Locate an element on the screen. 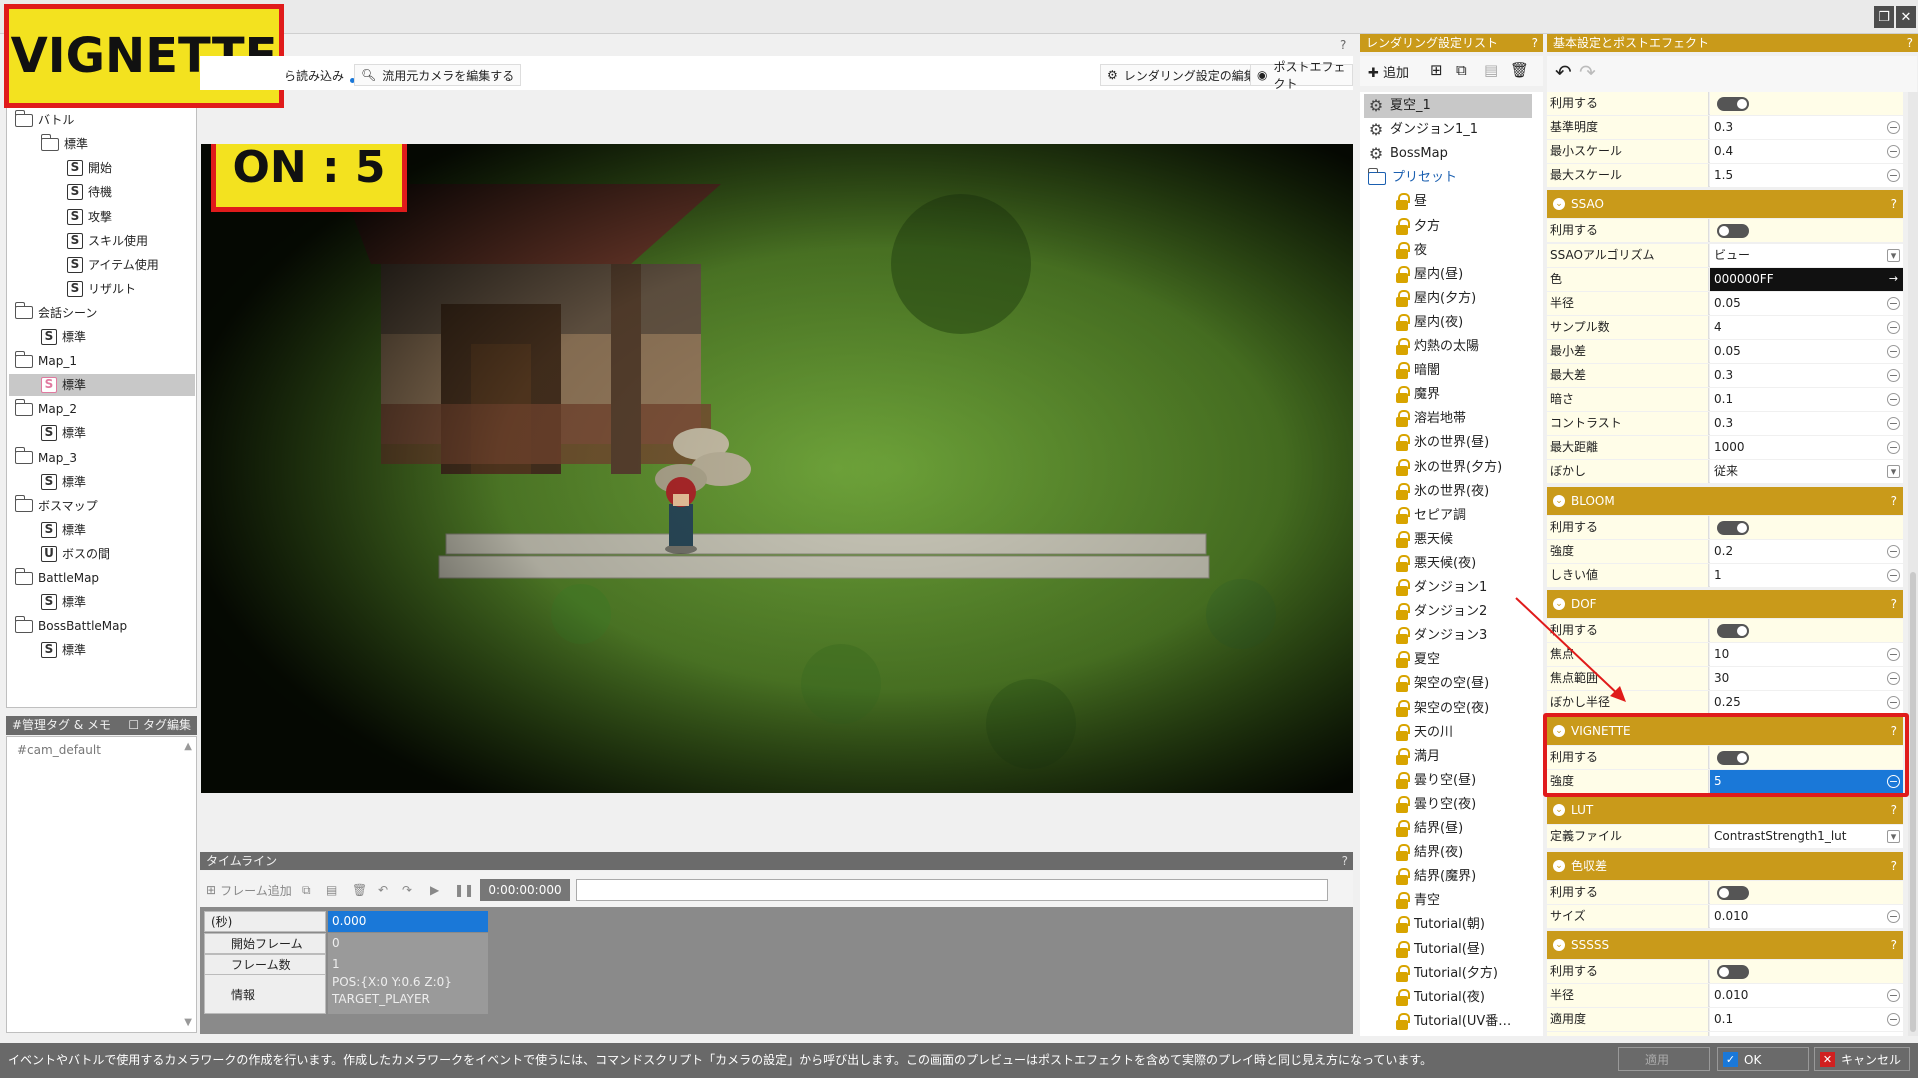  redo-icon: ↷ is located at coordinates (1587, 72).